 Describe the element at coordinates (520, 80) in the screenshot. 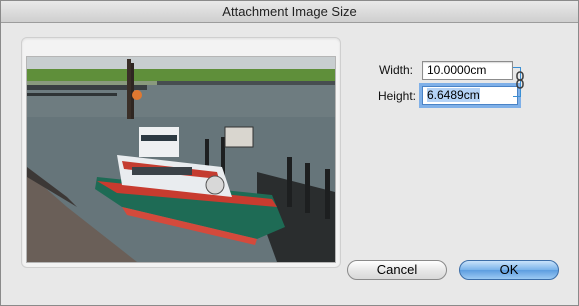

I see `chain-link-icon` at that location.